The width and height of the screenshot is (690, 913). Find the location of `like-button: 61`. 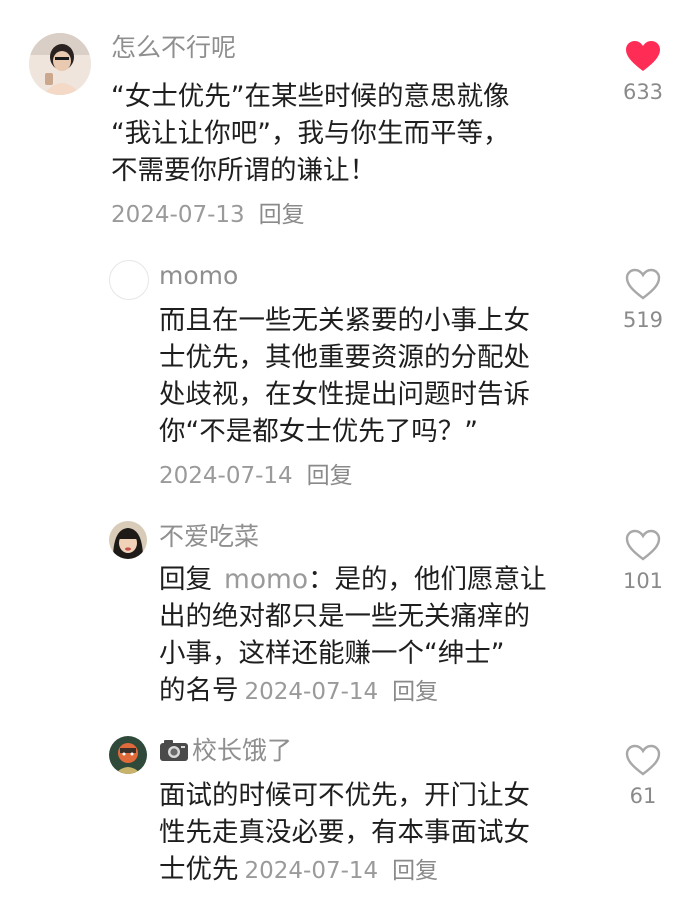

like-button: 61 is located at coordinates (643, 776).